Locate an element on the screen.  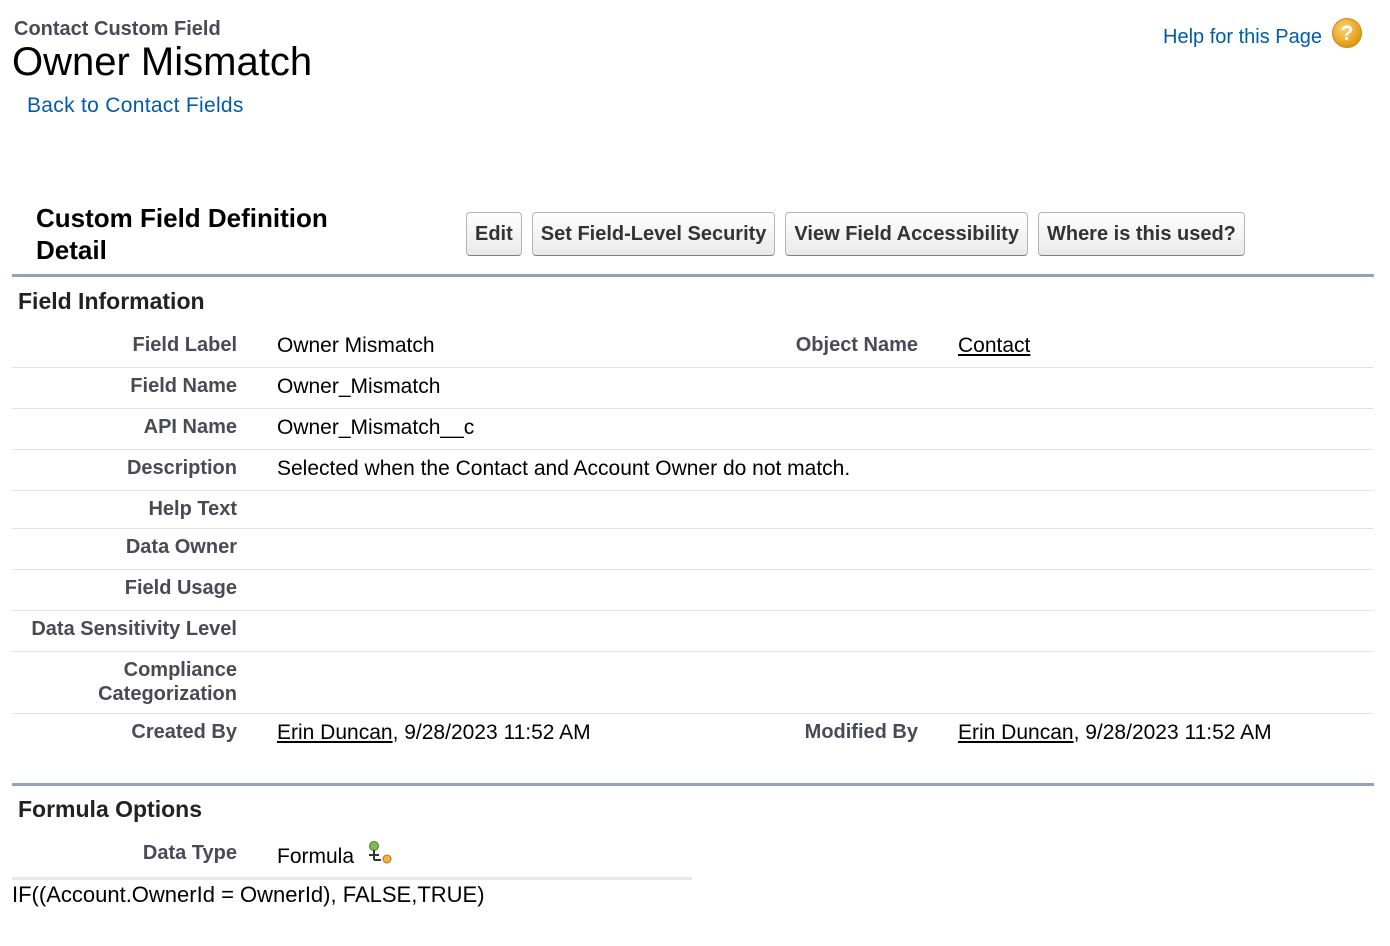
field-name-value: Owner_Mismatch is located at coordinates (359, 386).